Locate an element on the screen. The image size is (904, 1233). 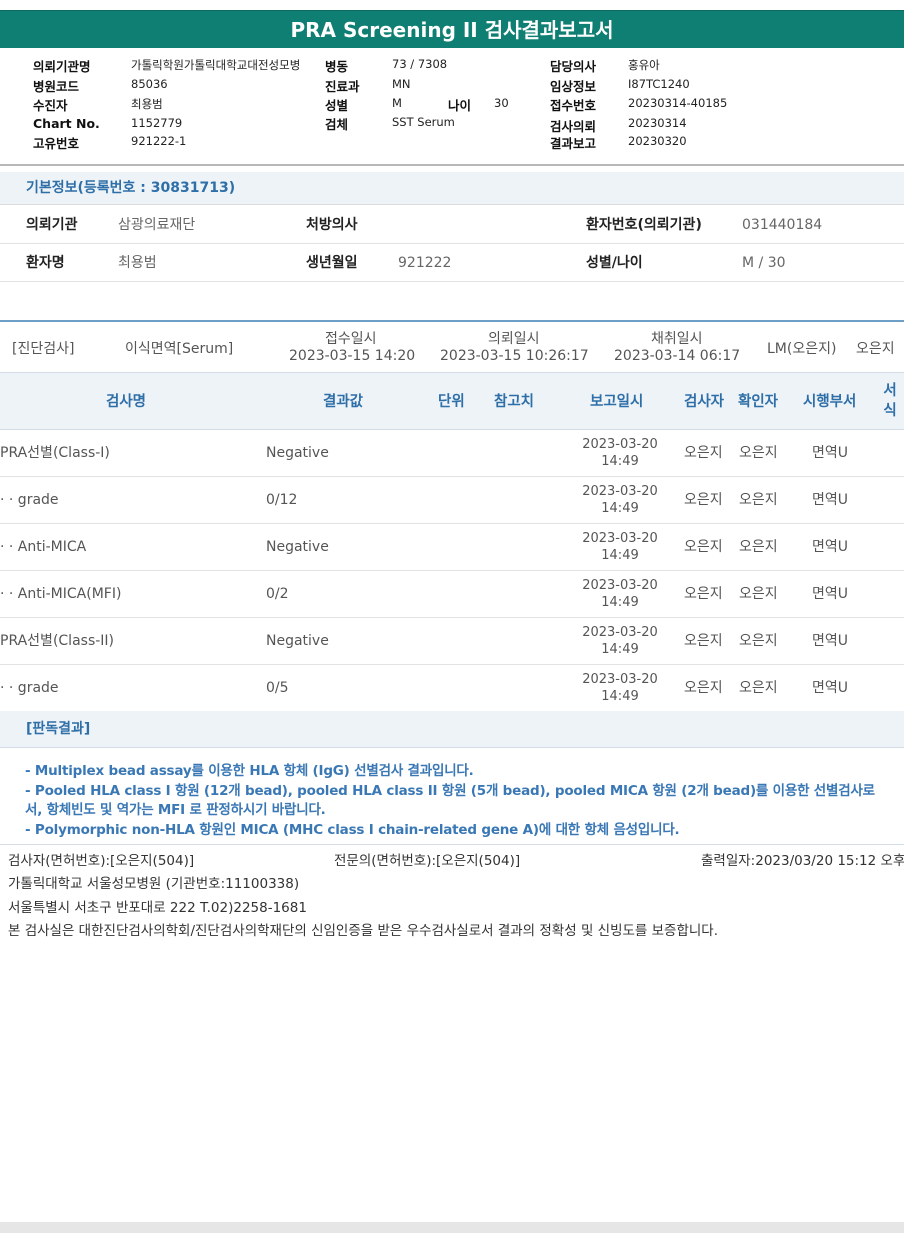
bottom-scroll-bar is located at coordinates (452, 1227).